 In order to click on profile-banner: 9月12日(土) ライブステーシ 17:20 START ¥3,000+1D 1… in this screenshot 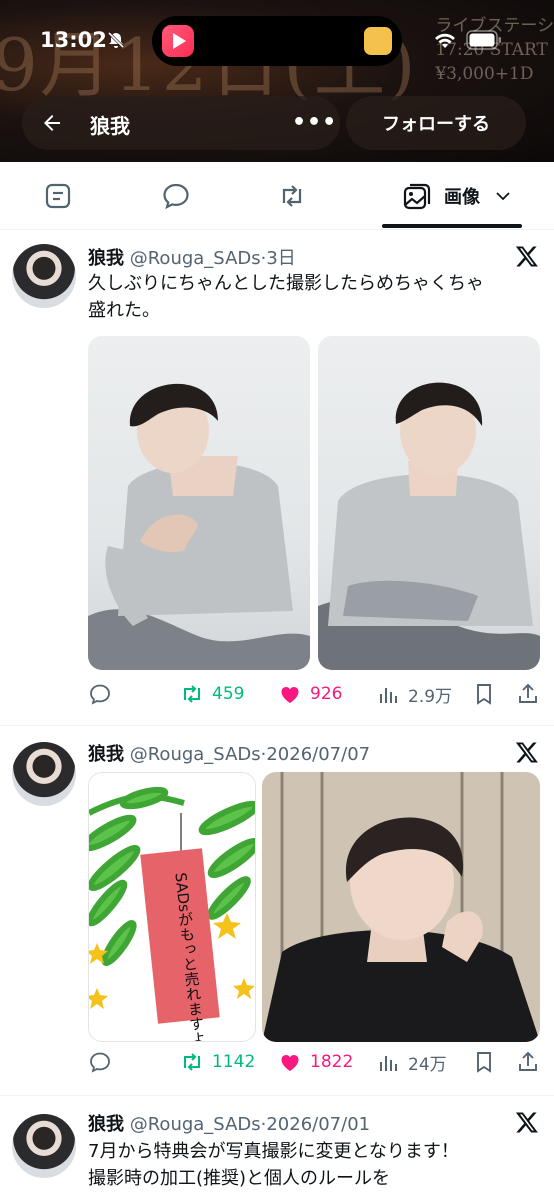, I will do `click(277, 81)`.